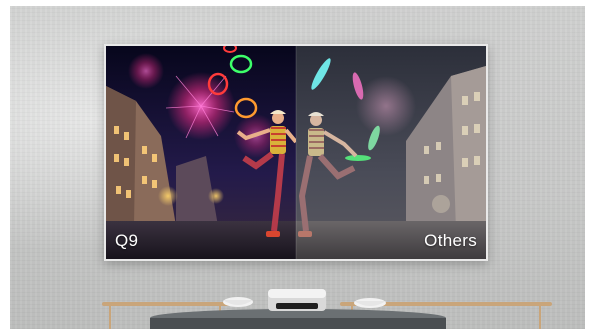  I want to click on projector-icon, so click(297, 300).